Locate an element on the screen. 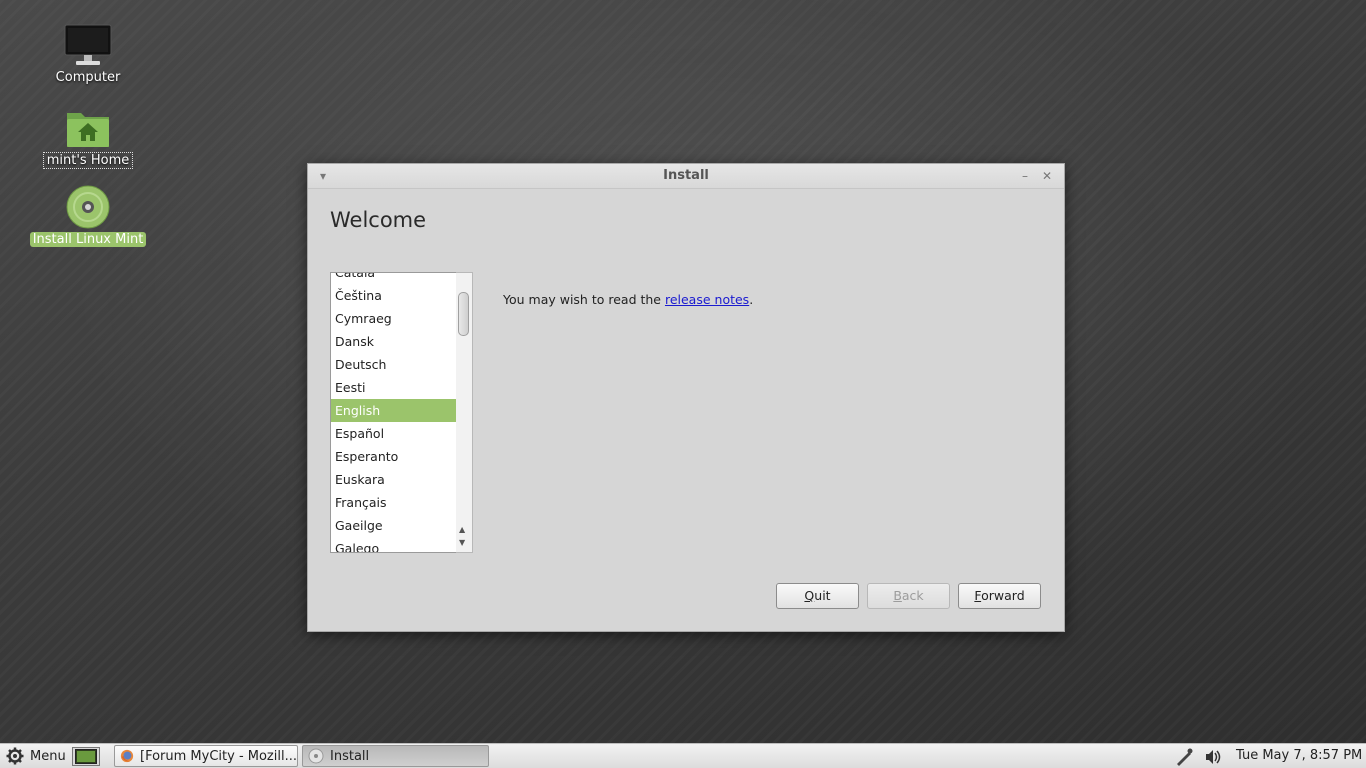 Image resolution: width=1366 pixels, height=768 pixels. network-icon is located at coordinates (1184, 758).